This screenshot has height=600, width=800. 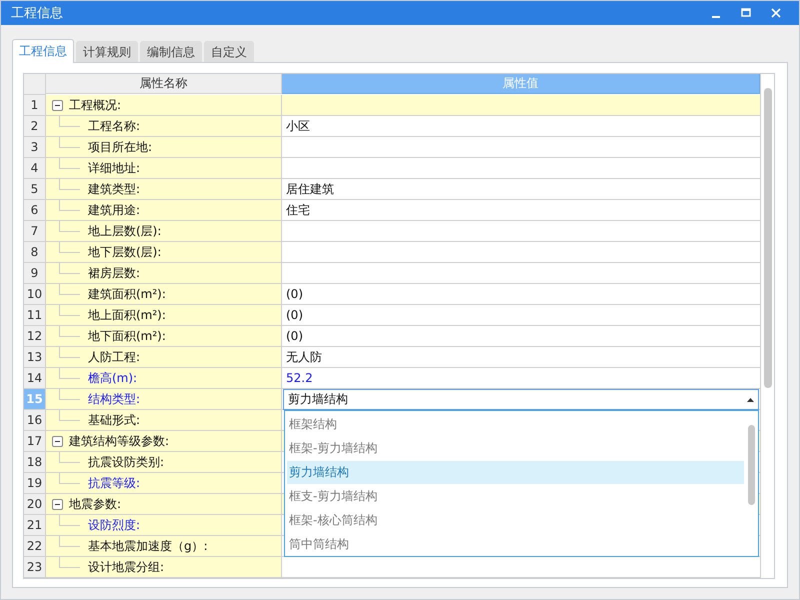 I want to click on dropdown-option: 筒中筒结构, so click(x=515, y=544).